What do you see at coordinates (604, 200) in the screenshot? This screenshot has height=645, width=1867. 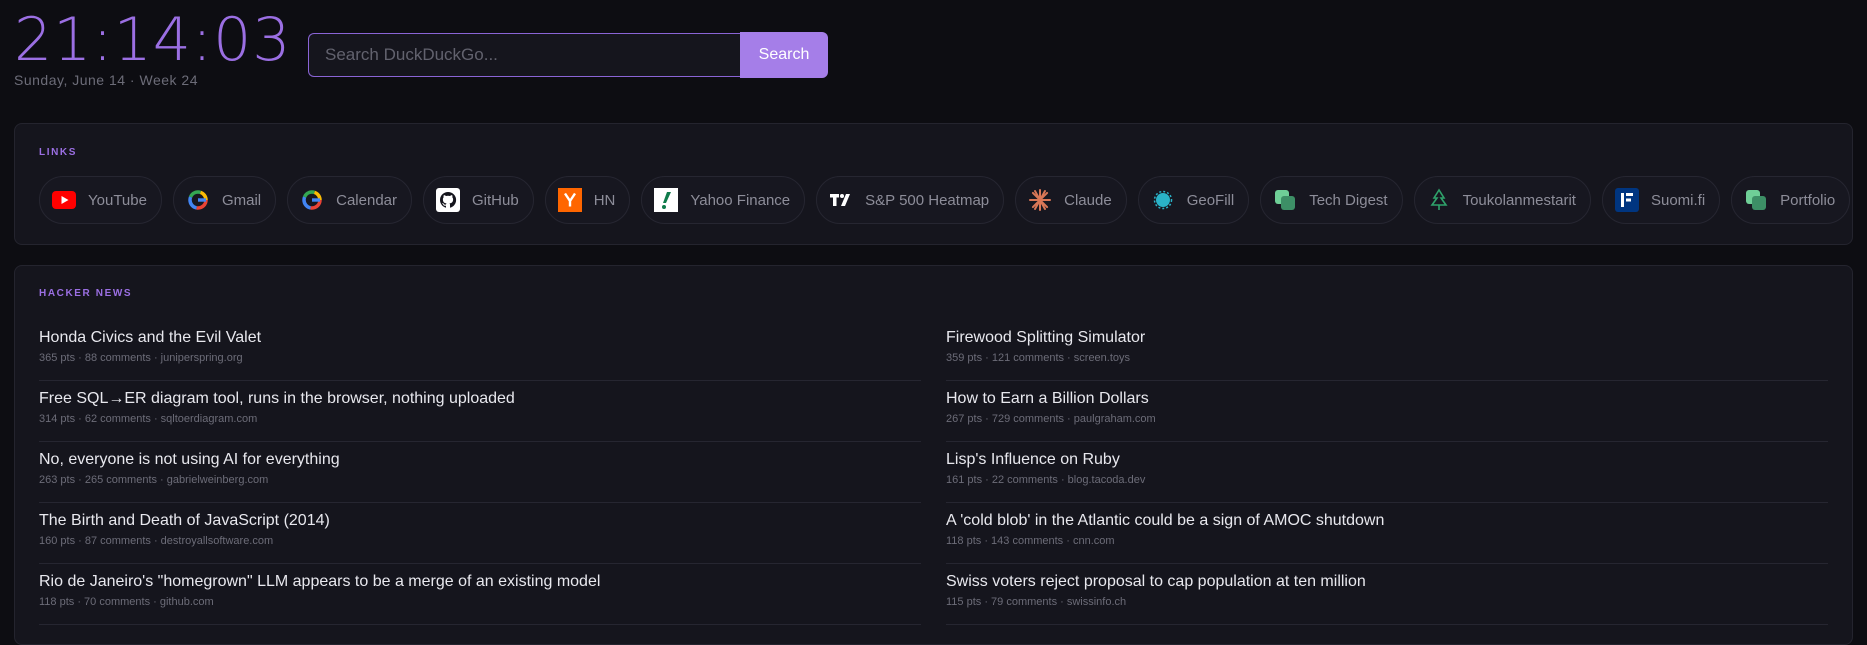 I see `link-label: HN` at bounding box center [604, 200].